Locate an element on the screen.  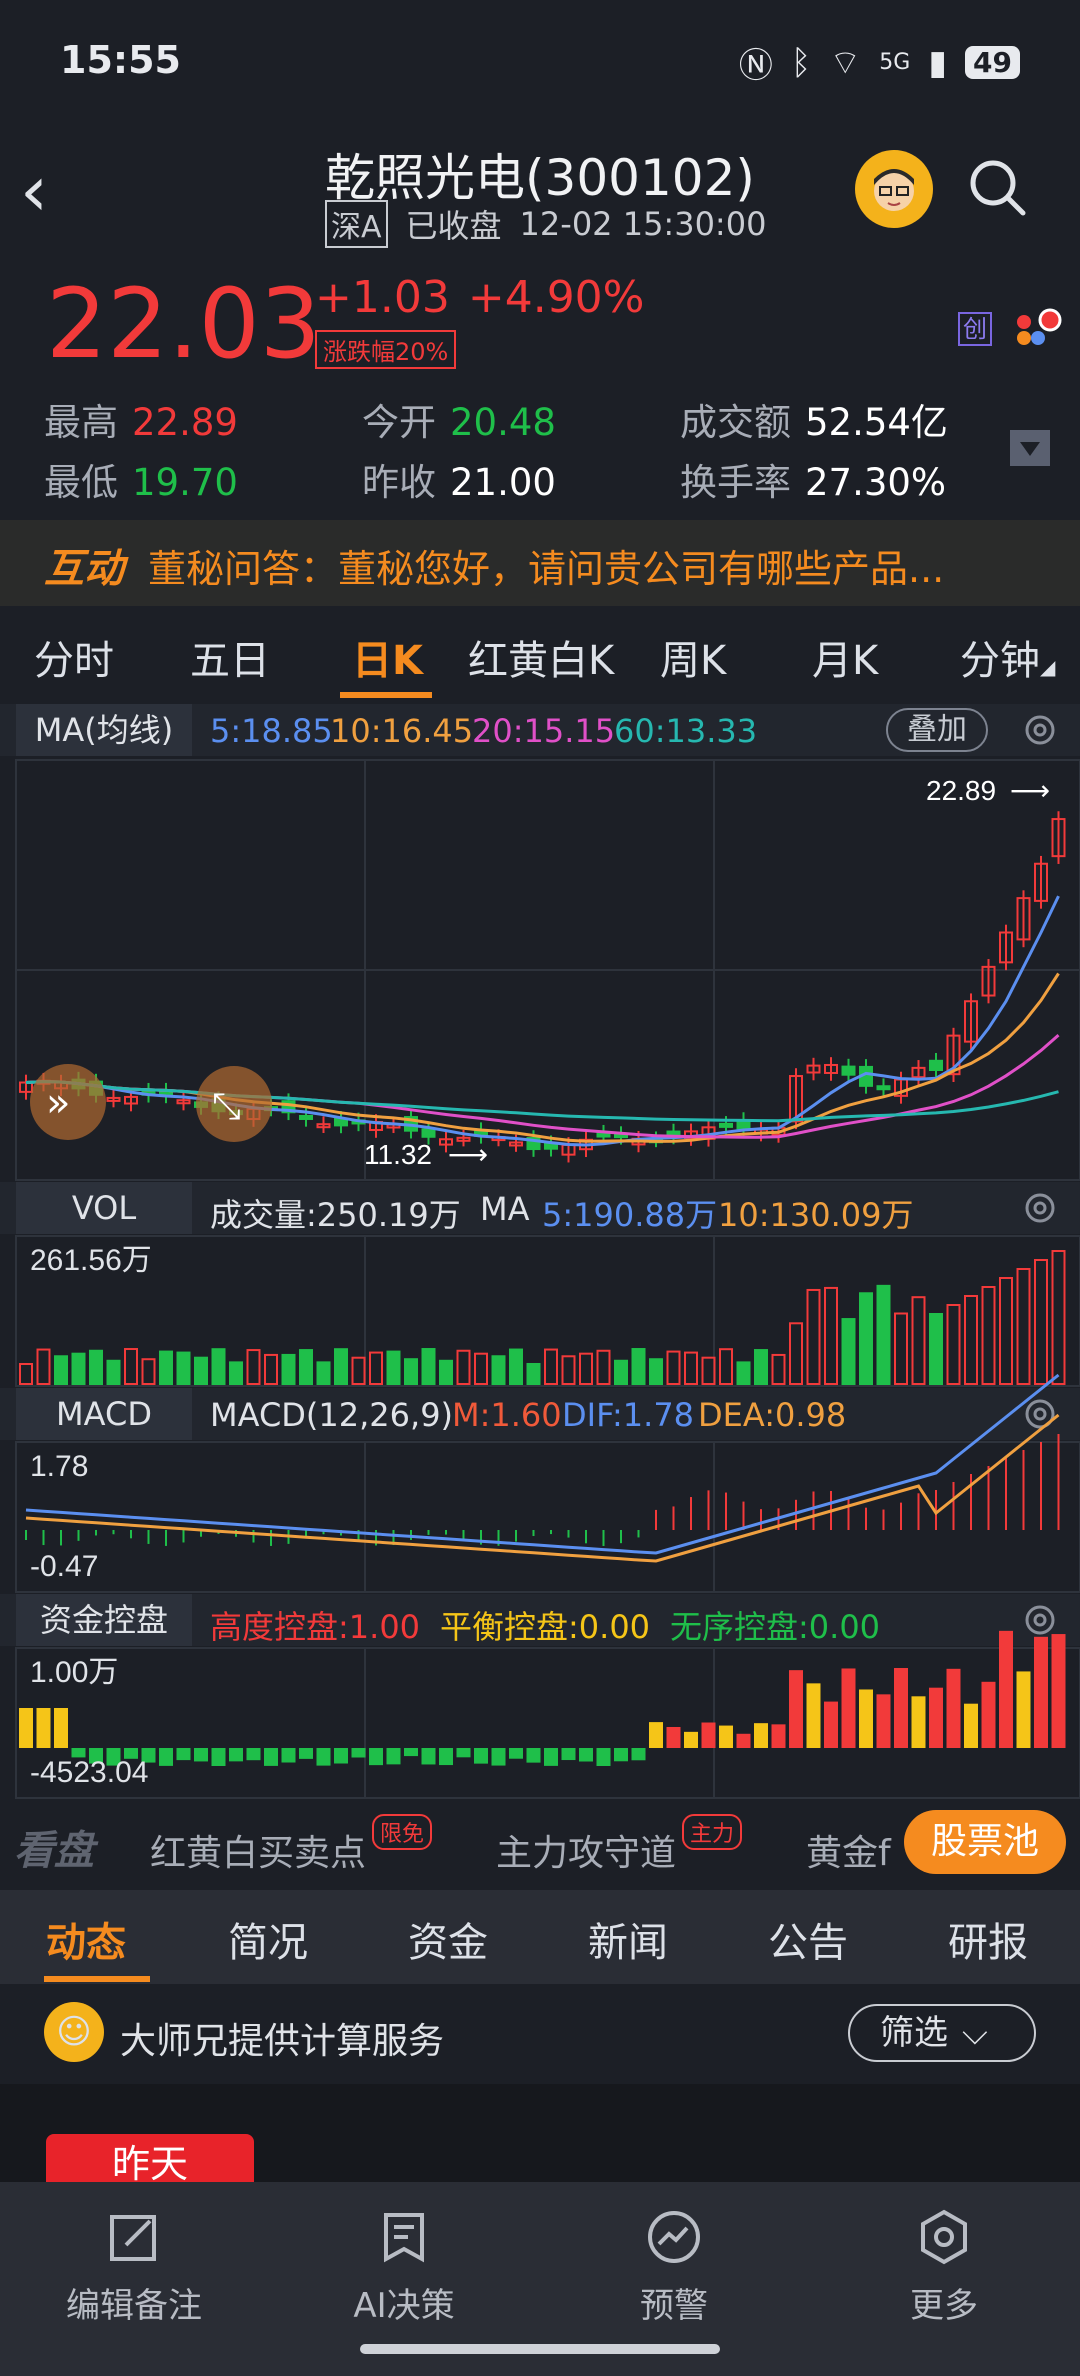
board-badge: 创 is located at coordinates (975, 329).